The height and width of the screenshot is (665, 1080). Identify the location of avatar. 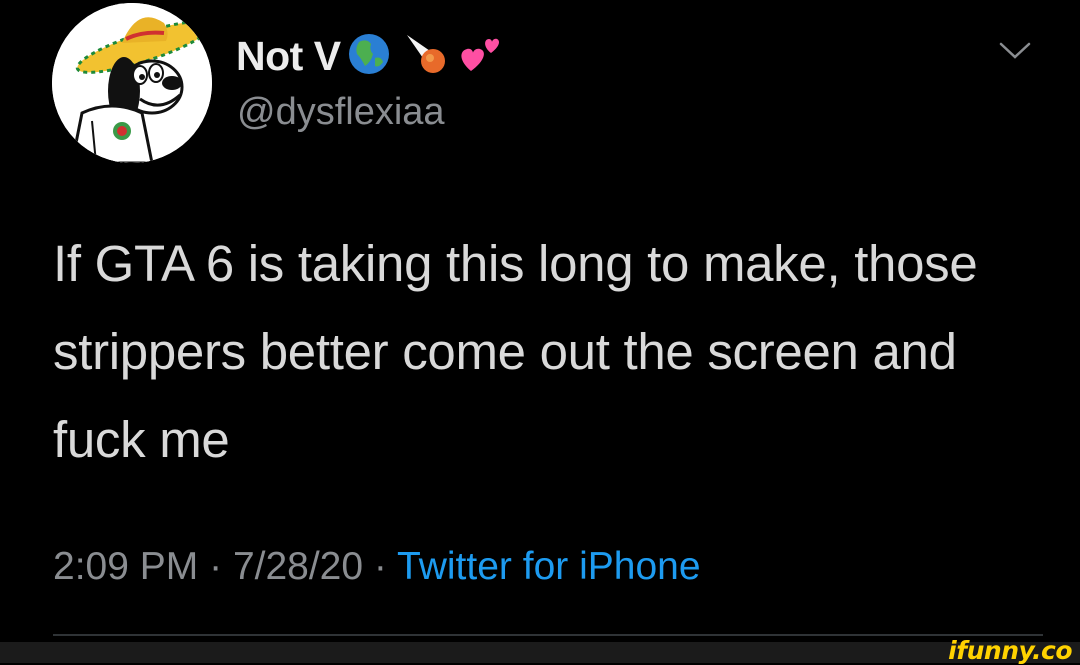
(132, 83).